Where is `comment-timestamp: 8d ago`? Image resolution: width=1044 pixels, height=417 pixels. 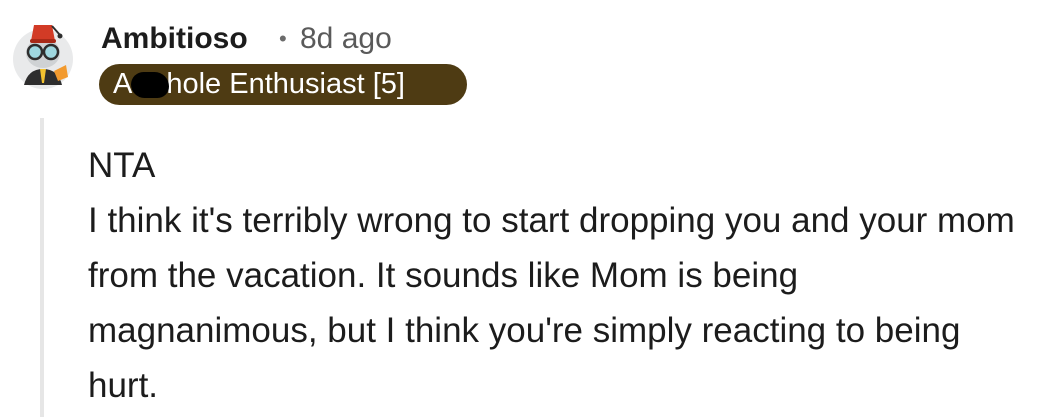 comment-timestamp: 8d ago is located at coordinates (346, 38).